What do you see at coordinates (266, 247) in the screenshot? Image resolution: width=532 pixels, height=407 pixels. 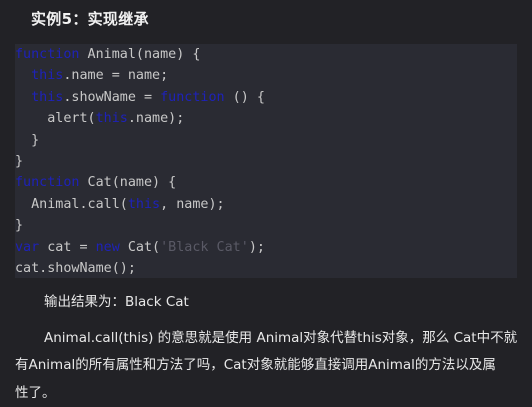 I see `code-line: var cat = new Cat('Black Cat');` at bounding box center [266, 247].